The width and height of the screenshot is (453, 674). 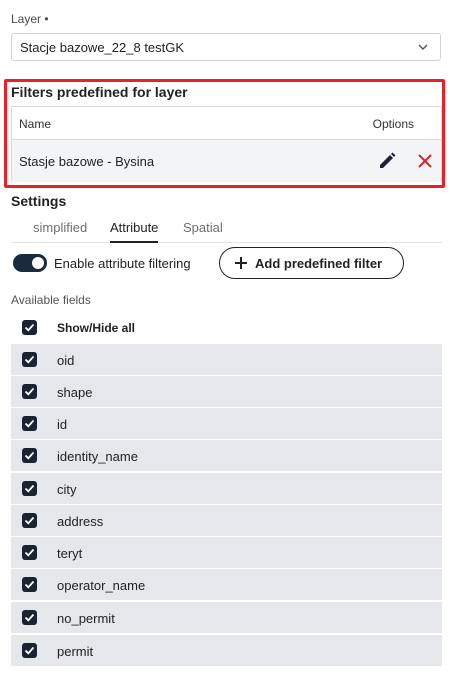 I want to click on add-predefined-filter-label: Add predefined filter, so click(x=319, y=263).